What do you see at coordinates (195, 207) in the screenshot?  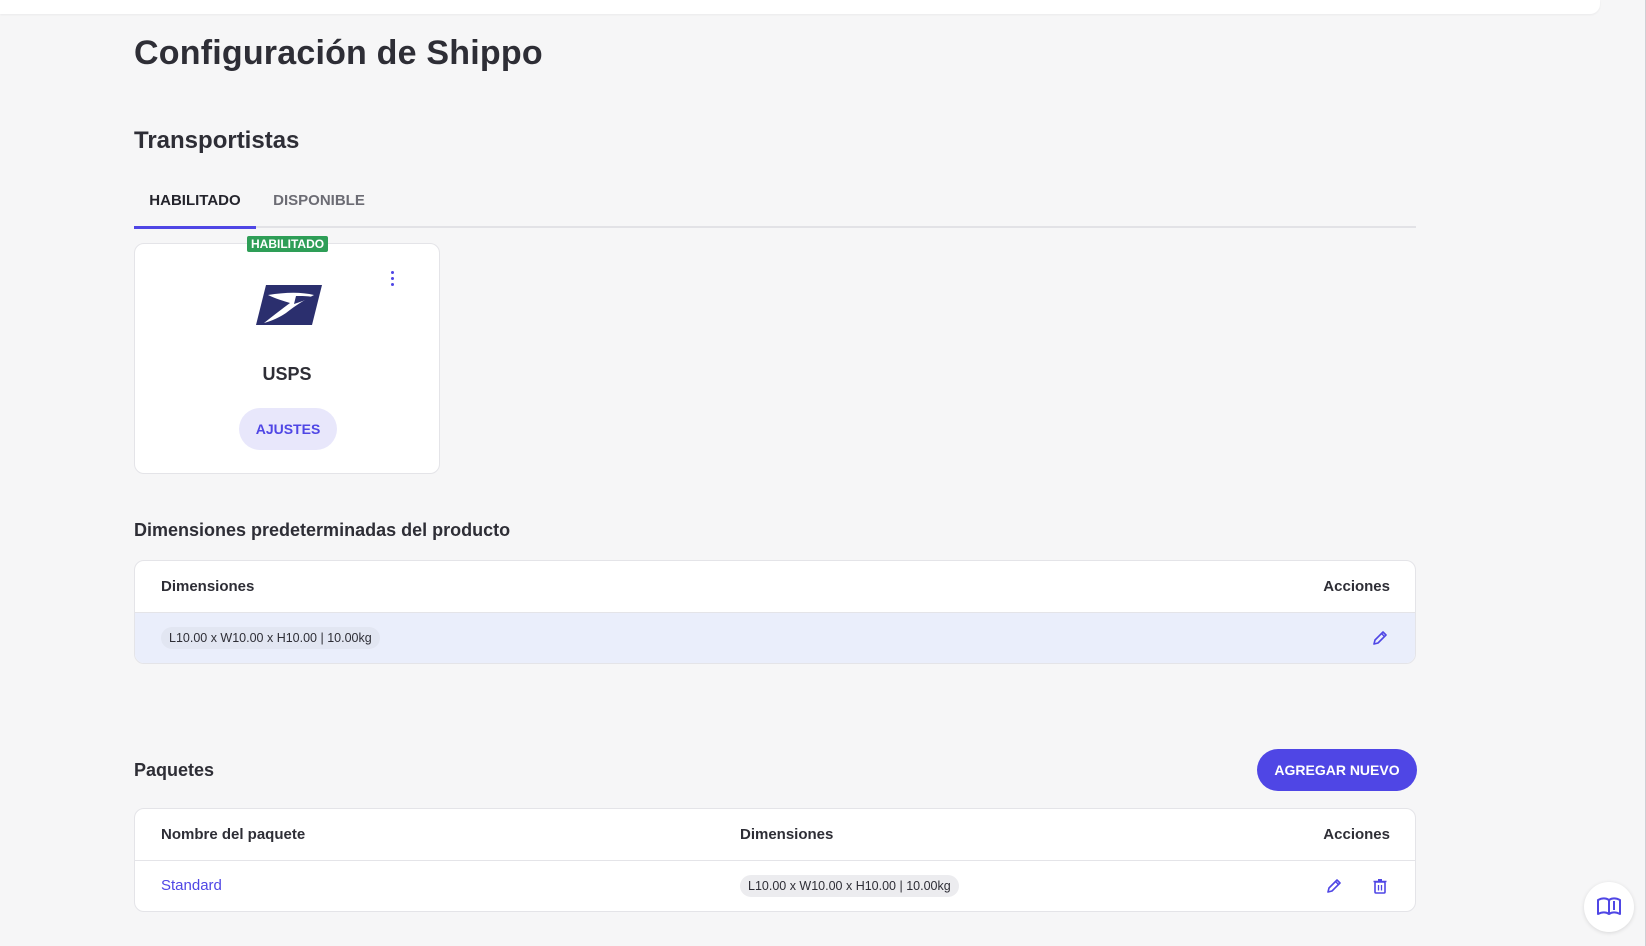 I see `tab-habilitado: HABILITADO` at bounding box center [195, 207].